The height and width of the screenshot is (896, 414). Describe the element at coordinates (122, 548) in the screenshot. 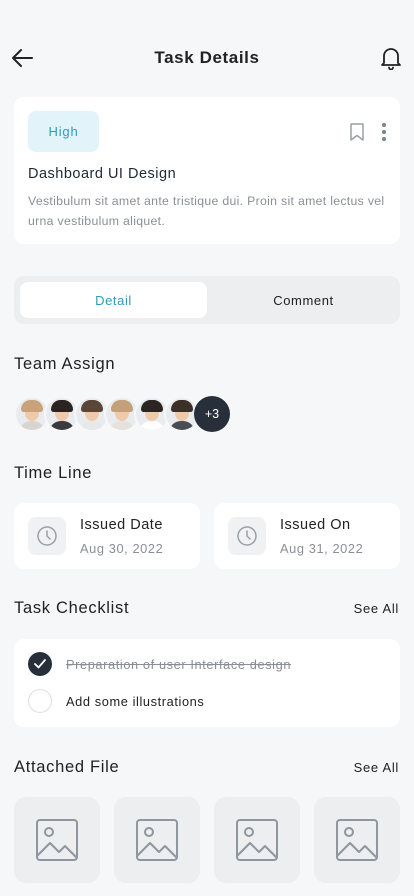

I see `issued-date-value: Aug 30, 2022` at that location.